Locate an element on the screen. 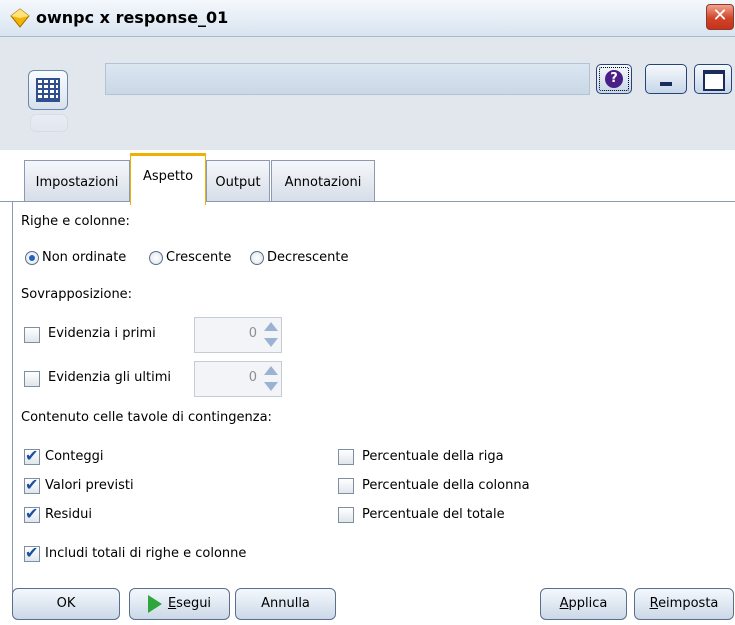  expected-values-checkbox is located at coordinates (32, 484).